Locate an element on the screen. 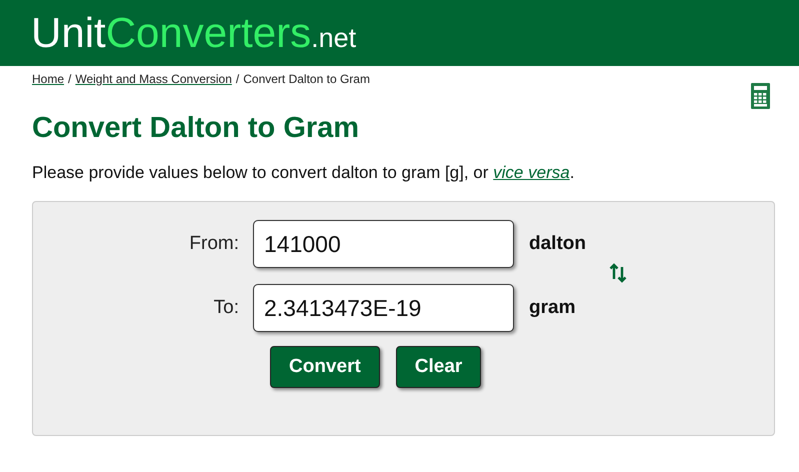 The image size is (799, 472). clear-button: Clear is located at coordinates (439, 367).